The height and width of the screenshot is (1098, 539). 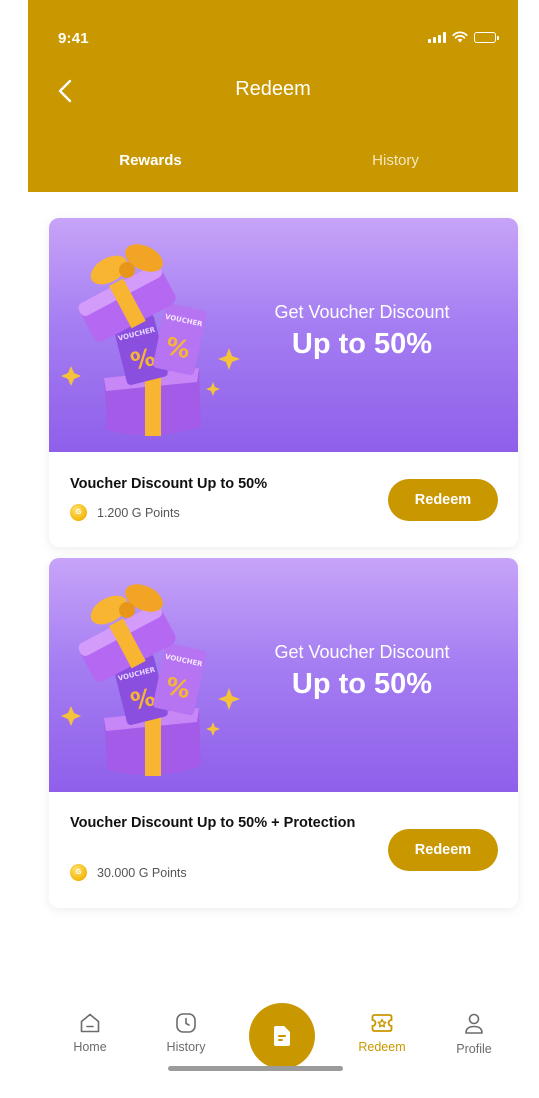 I want to click on nav-label: Home, so click(x=90, y=1047).